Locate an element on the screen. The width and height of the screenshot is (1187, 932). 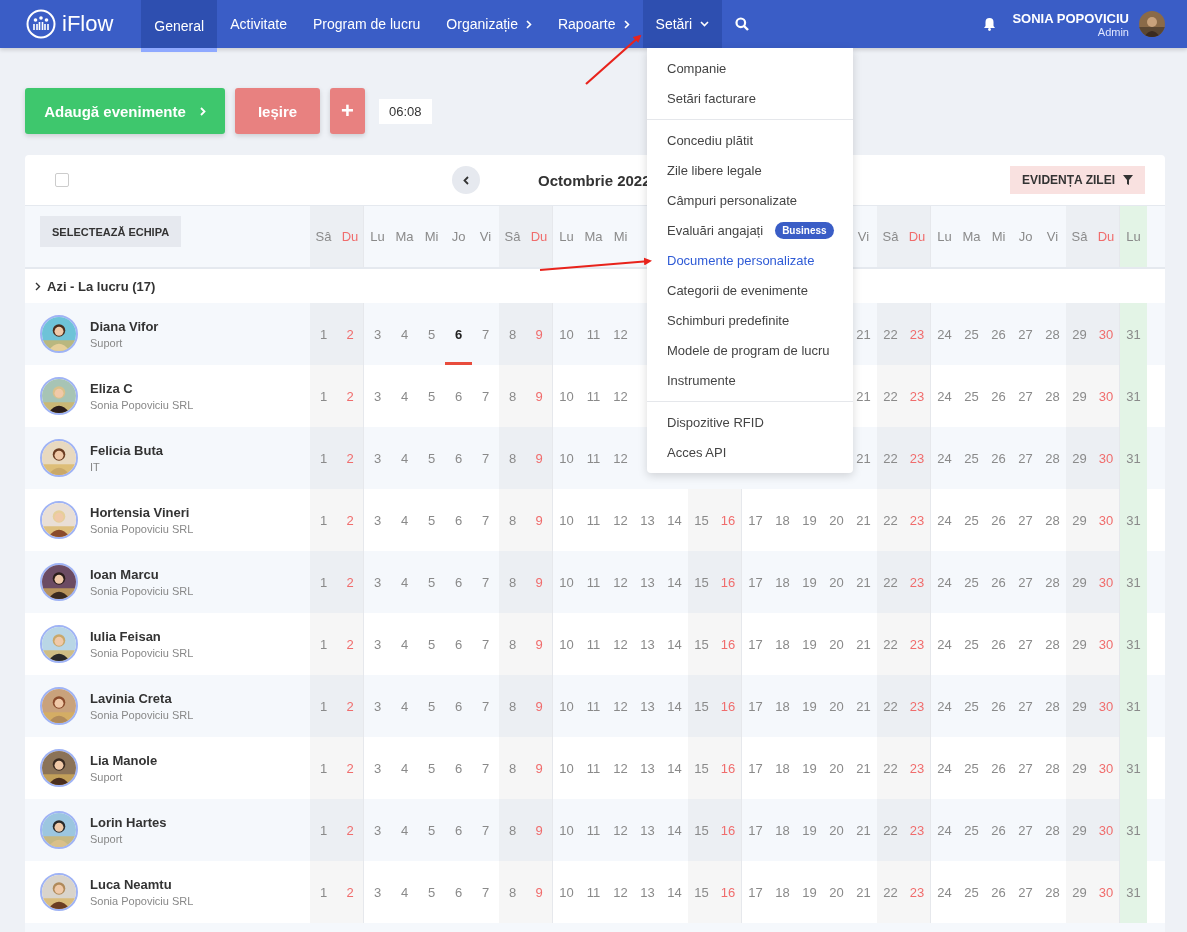
weekday-label: Ma is located at coordinates (404, 237).